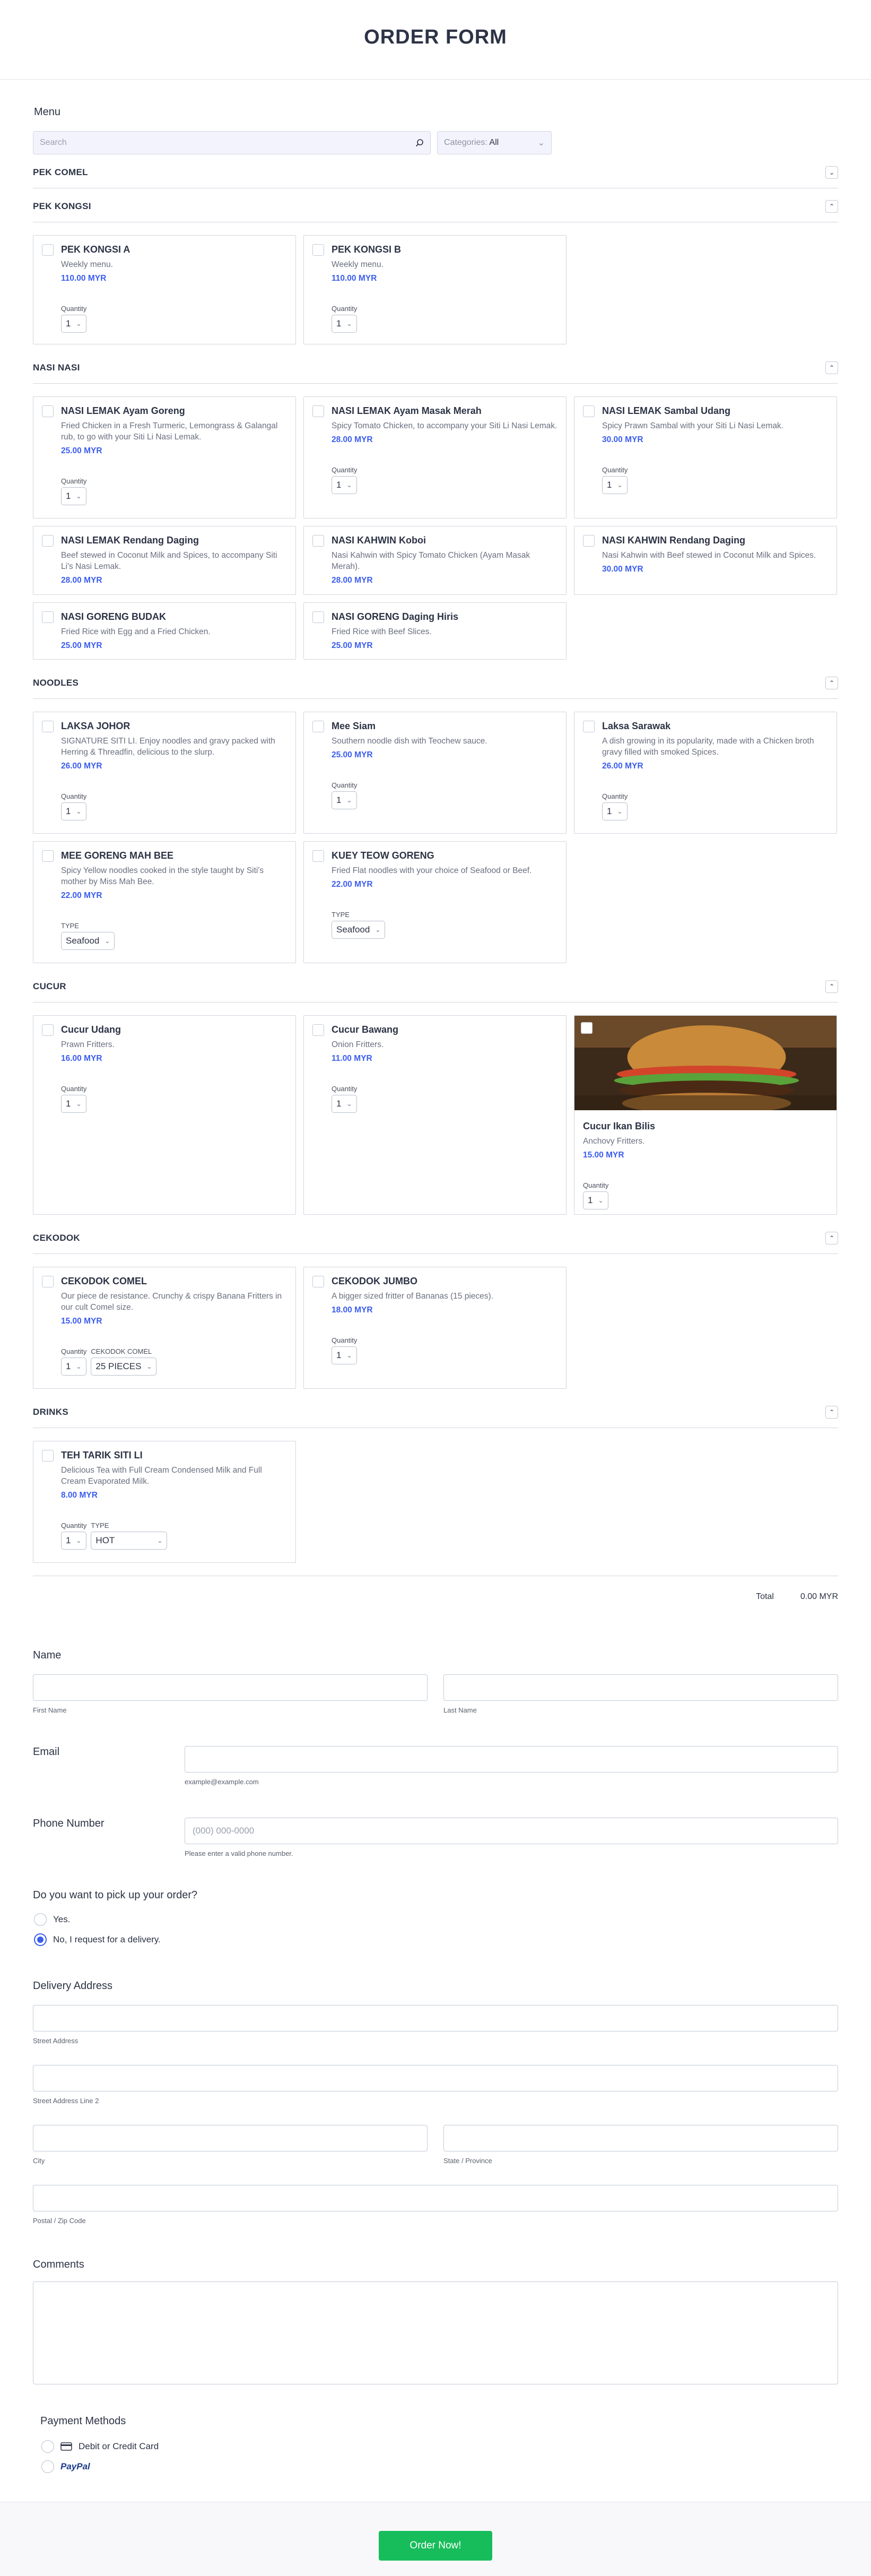  Describe the element at coordinates (230, 2138) in the screenshot. I see `city-input` at that location.